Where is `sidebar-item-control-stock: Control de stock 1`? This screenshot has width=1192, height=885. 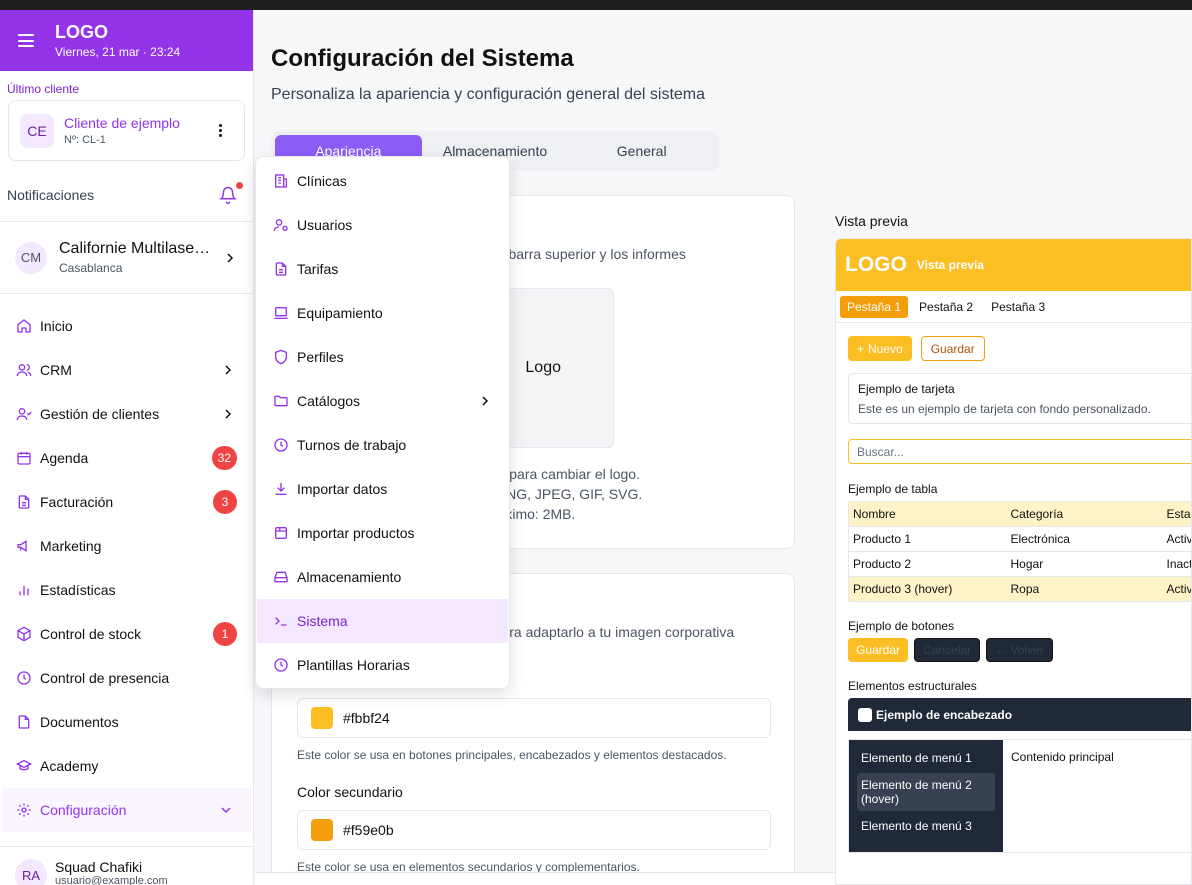
sidebar-item-control-stock: Control de stock 1 is located at coordinates (126, 634).